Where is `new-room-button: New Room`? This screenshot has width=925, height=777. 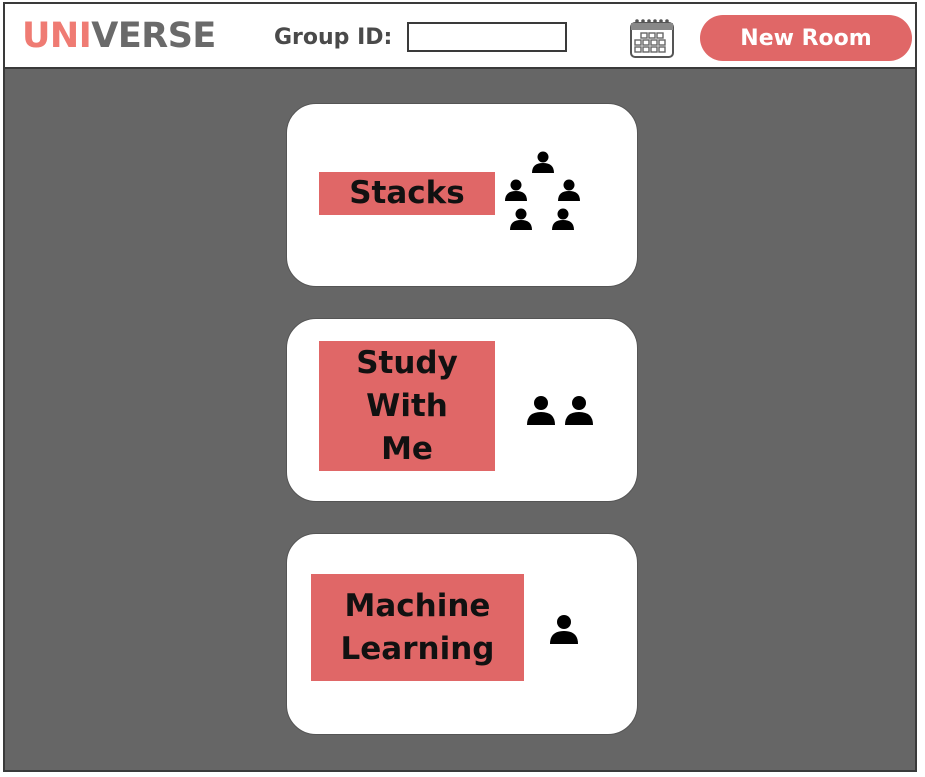
new-room-button: New Room is located at coordinates (806, 38).